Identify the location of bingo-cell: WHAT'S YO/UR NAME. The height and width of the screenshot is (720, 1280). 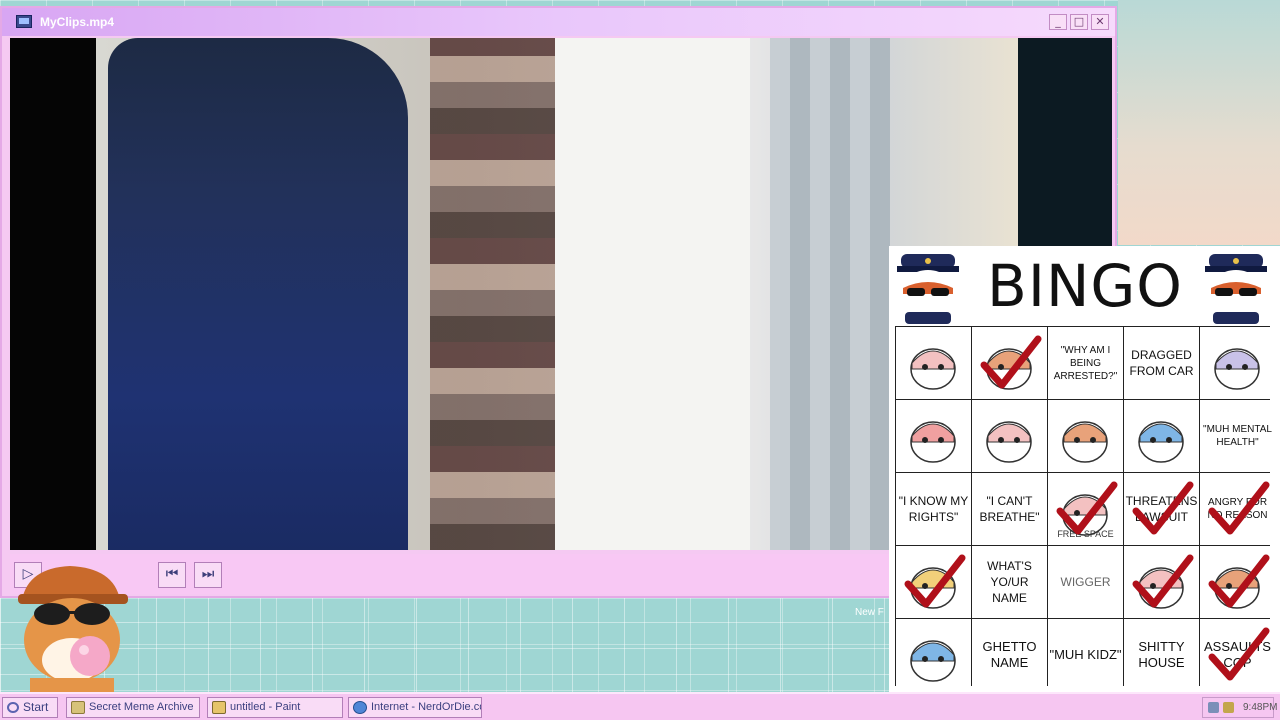
(1009, 582).